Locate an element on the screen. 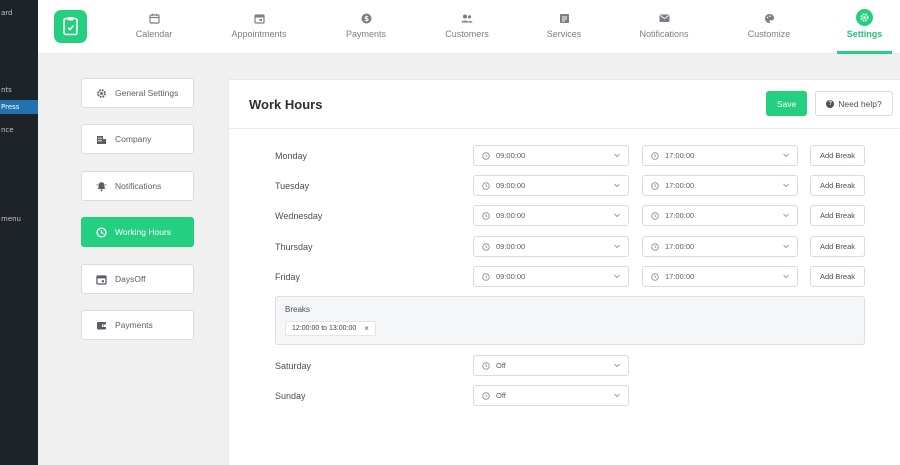 The image size is (900, 465). menu-label: General Settings is located at coordinates (147, 93).